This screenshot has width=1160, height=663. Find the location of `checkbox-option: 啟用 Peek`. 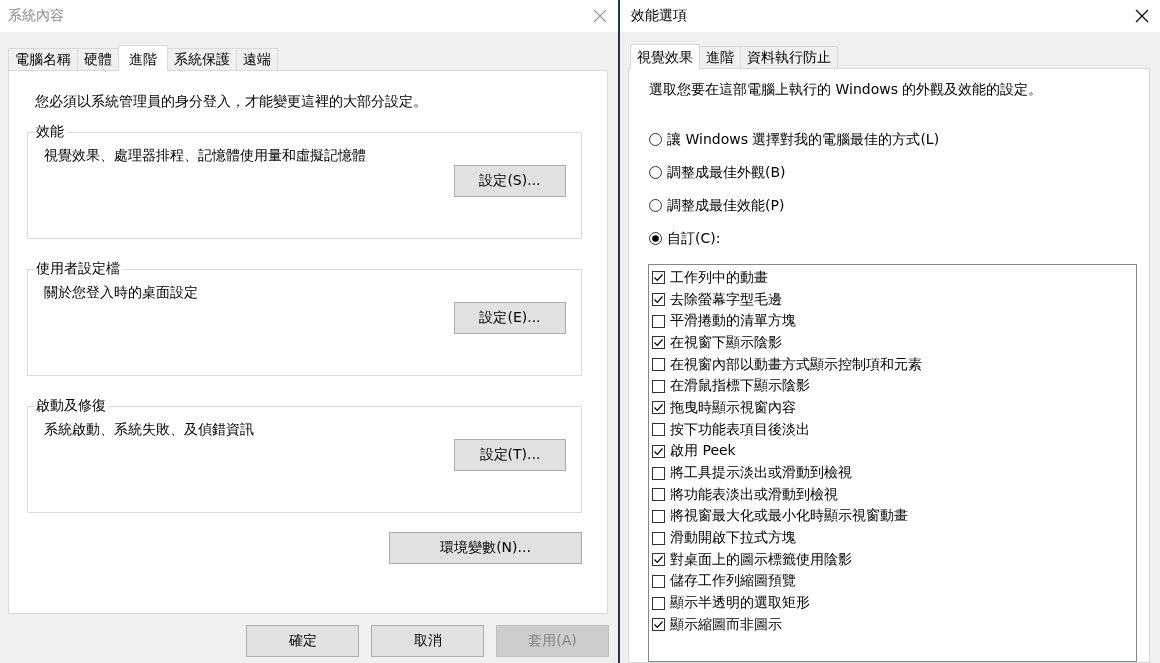

checkbox-option: 啟用 Peek is located at coordinates (694, 451).